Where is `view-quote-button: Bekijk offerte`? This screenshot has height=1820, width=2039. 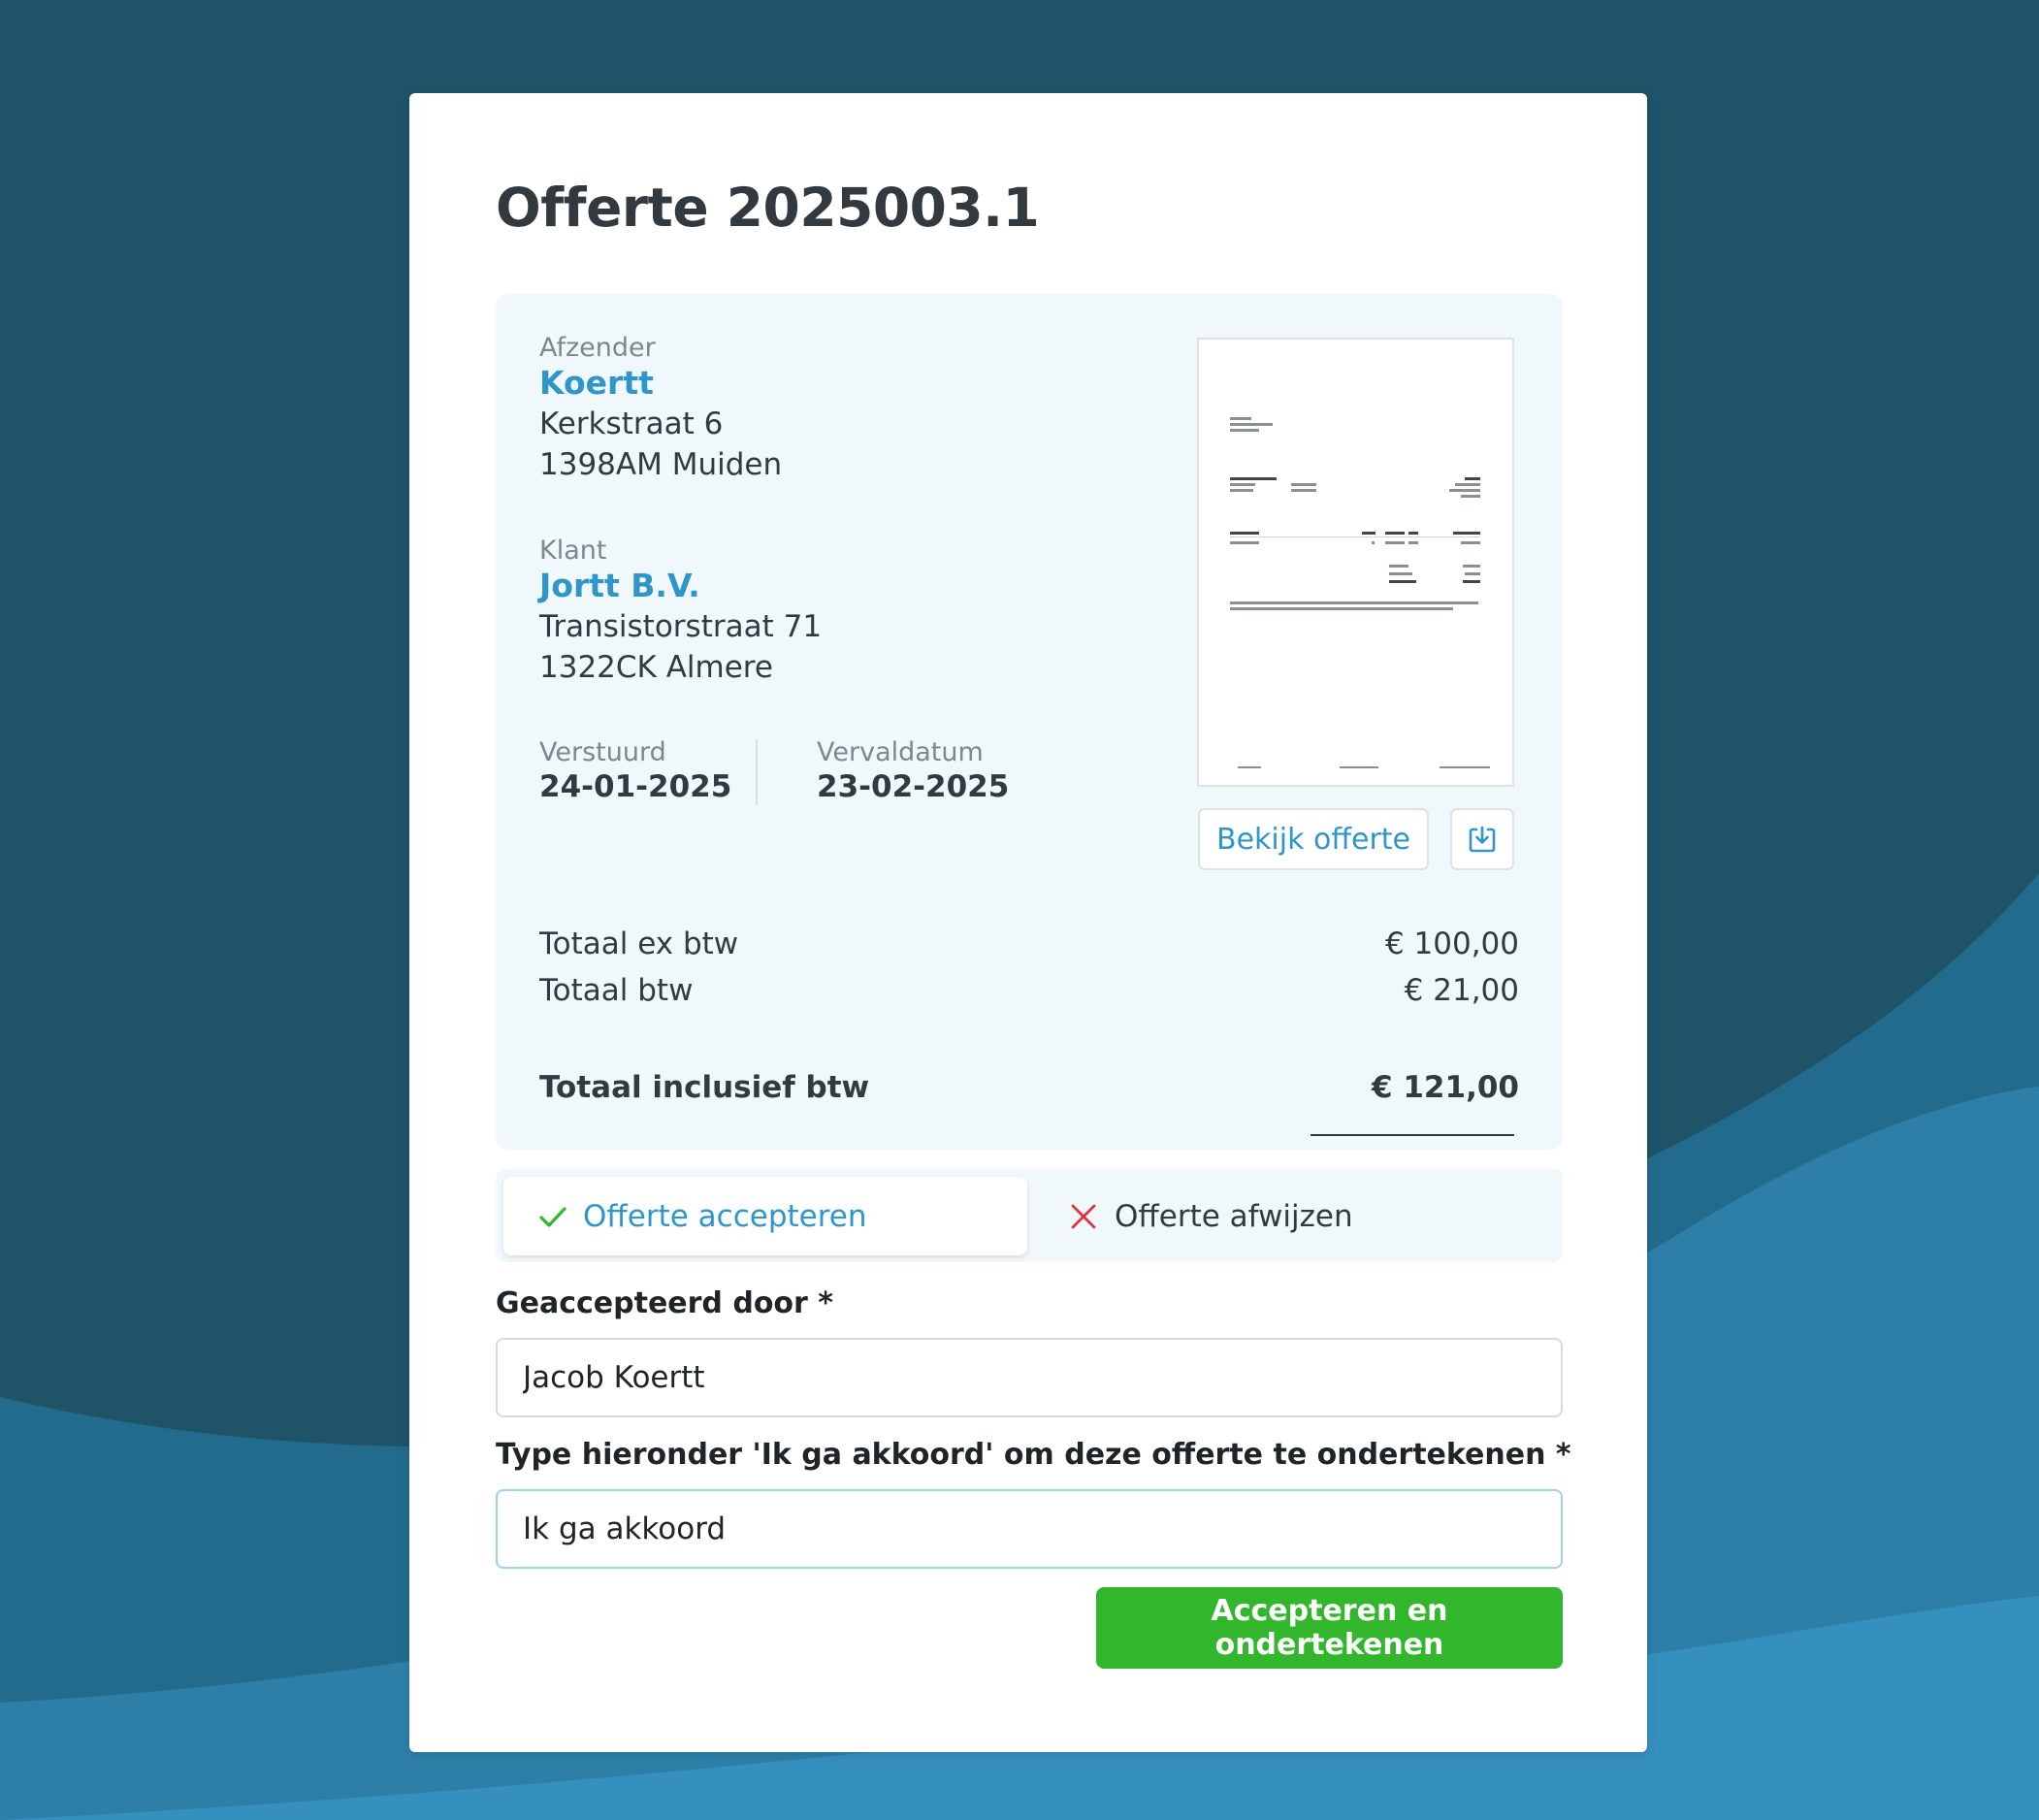 view-quote-button: Bekijk offerte is located at coordinates (1313, 839).